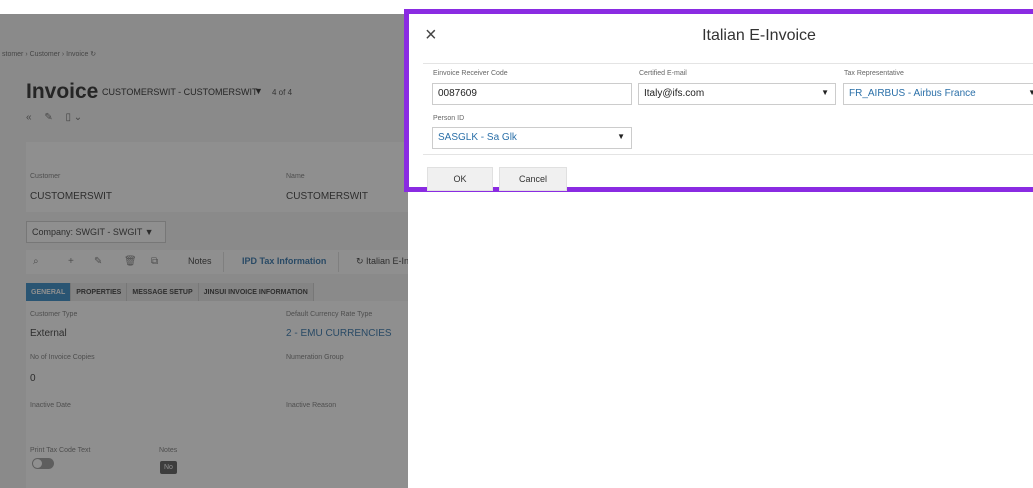 This screenshot has height=488, width=1033. I want to click on customer-label: Customer, so click(45, 176).